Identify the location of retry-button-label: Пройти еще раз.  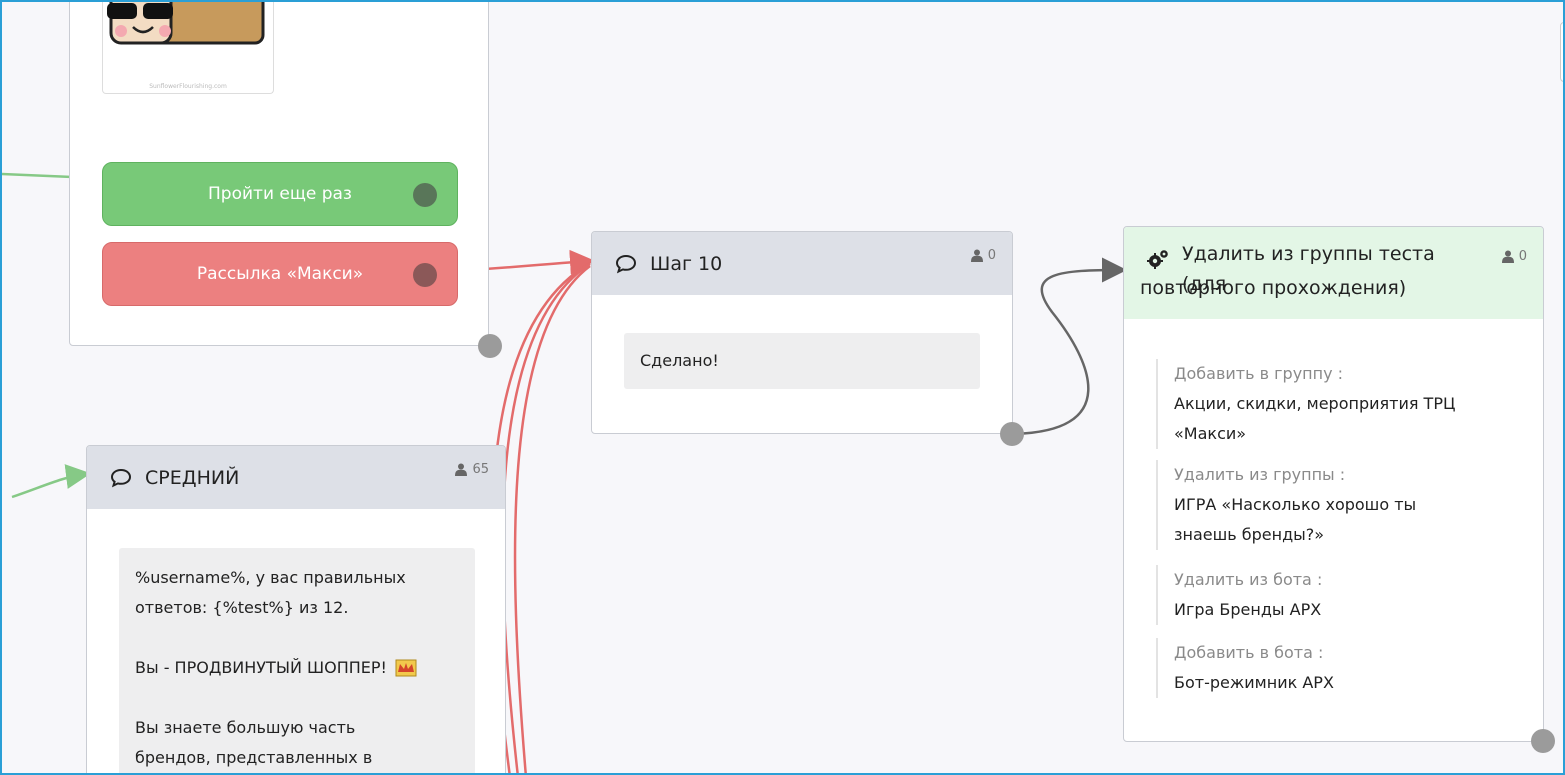
(280, 194).